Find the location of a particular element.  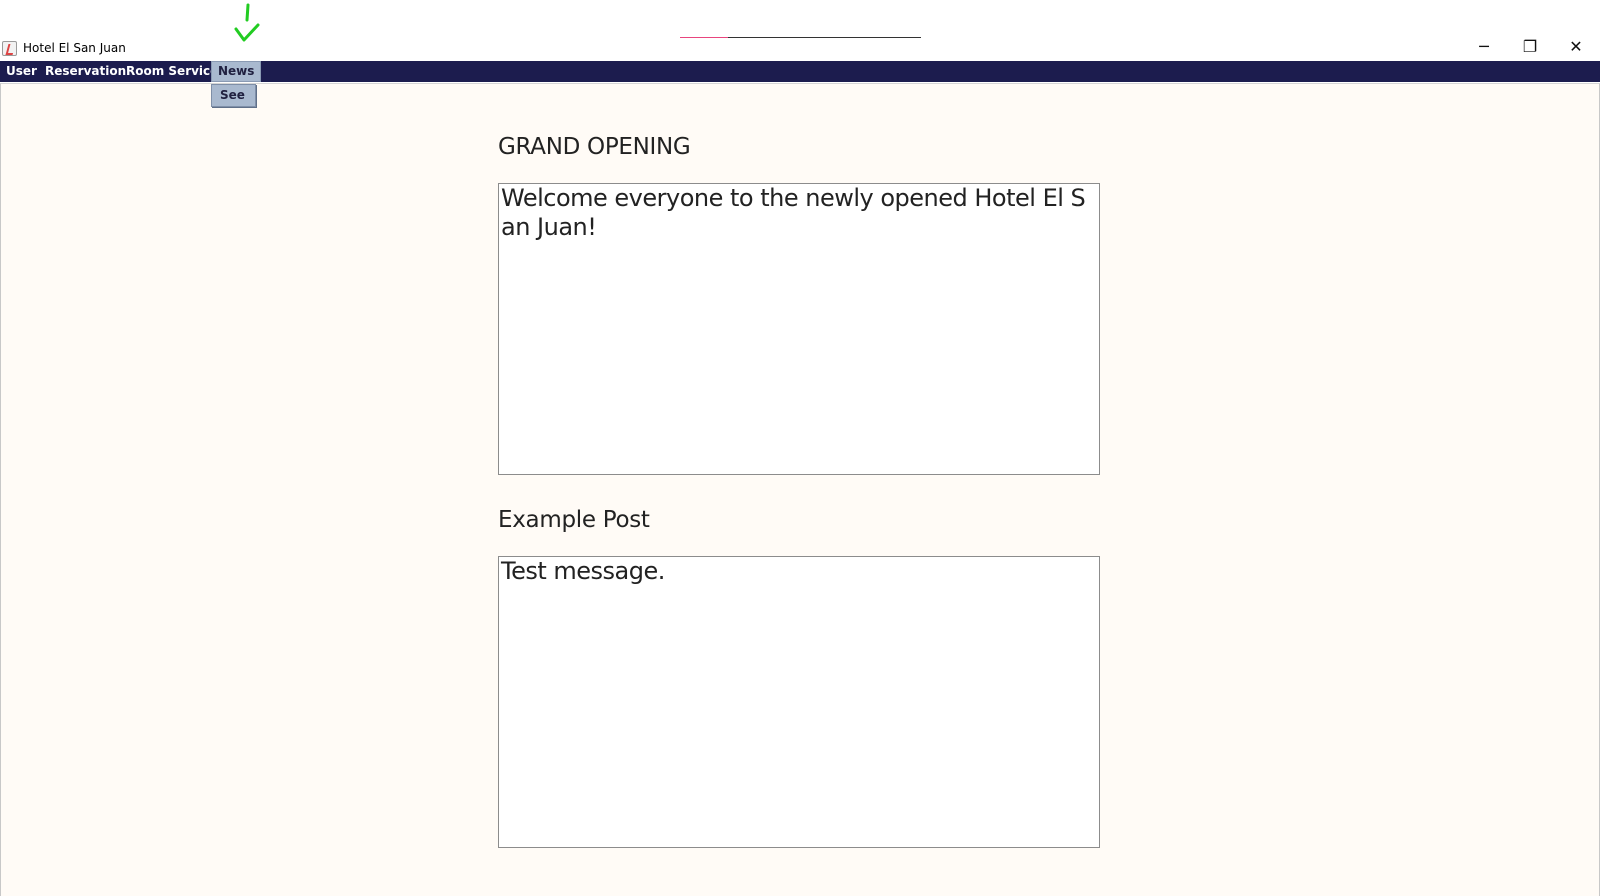

menu-reservation: Reservation is located at coordinates (85, 71).